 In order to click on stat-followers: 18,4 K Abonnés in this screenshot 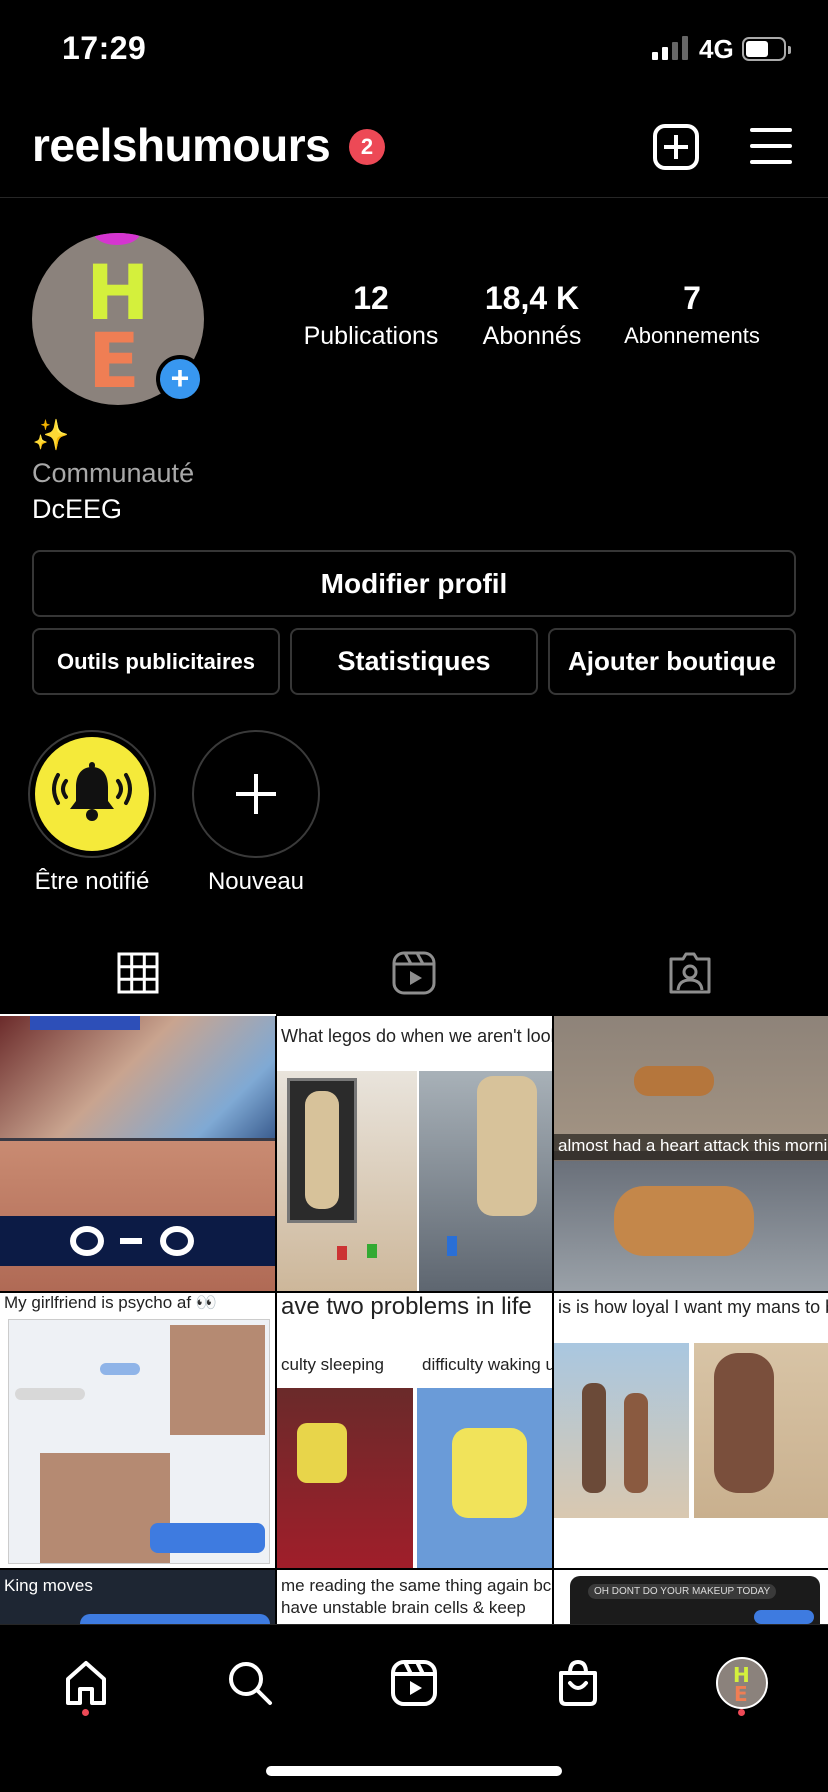, I will do `click(532, 316)`.